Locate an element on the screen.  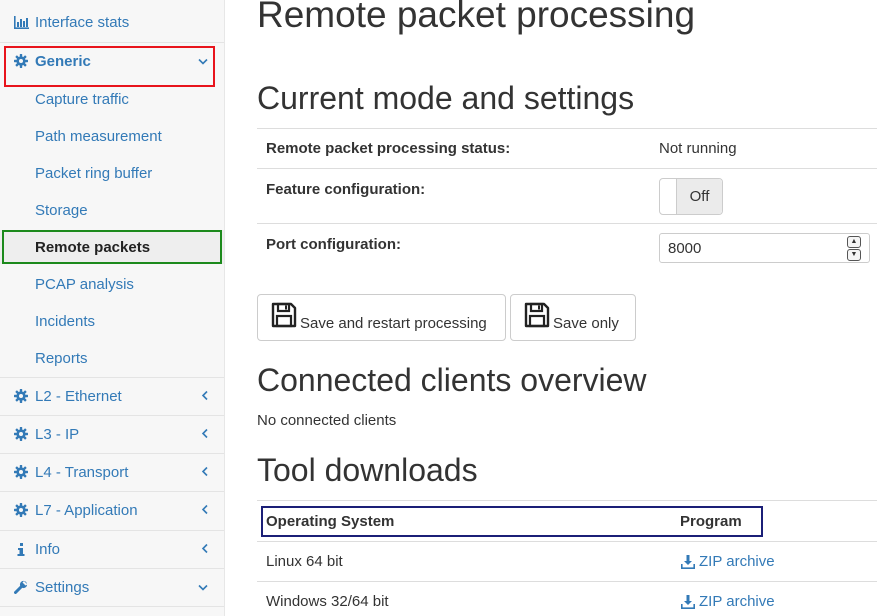
sidebar-item-label: Reports is located at coordinates (61, 358).